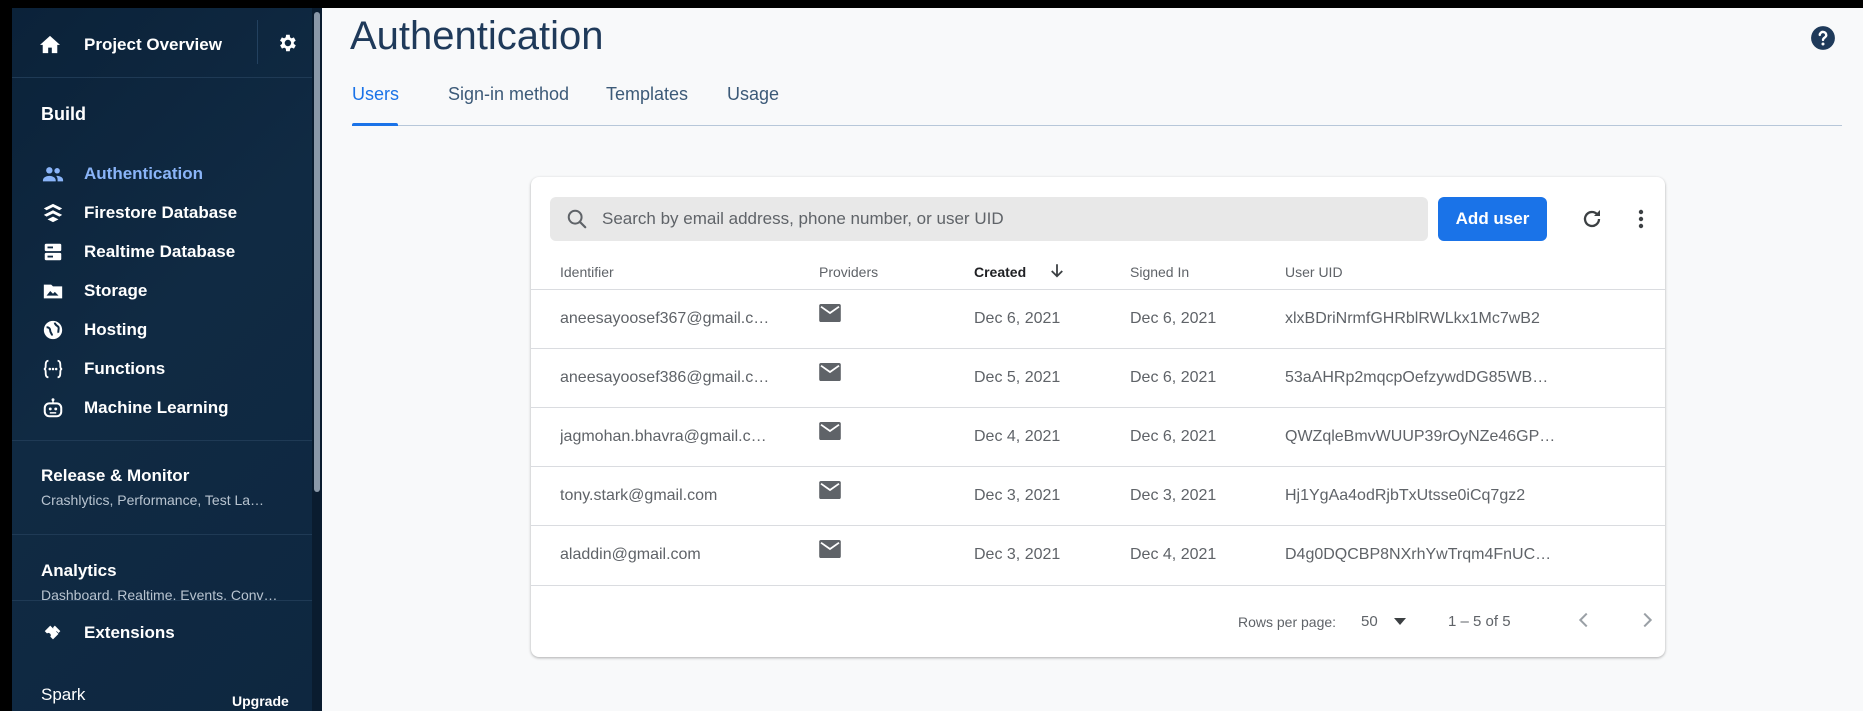  What do you see at coordinates (1017, 318) in the screenshot?
I see `created-cell: Dec 6, 2021` at bounding box center [1017, 318].